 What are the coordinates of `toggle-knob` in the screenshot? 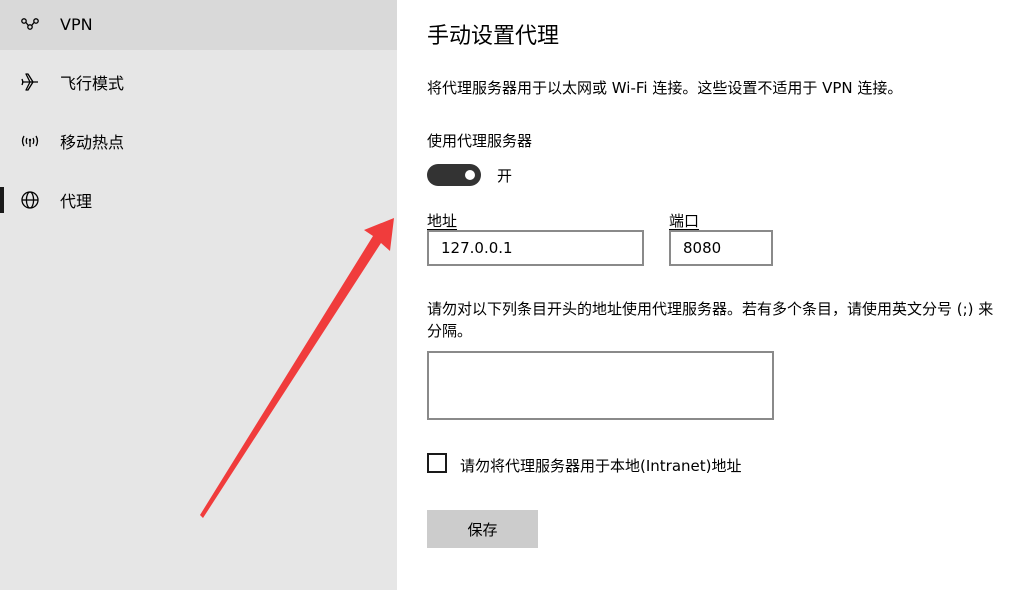 It's located at (470, 175).